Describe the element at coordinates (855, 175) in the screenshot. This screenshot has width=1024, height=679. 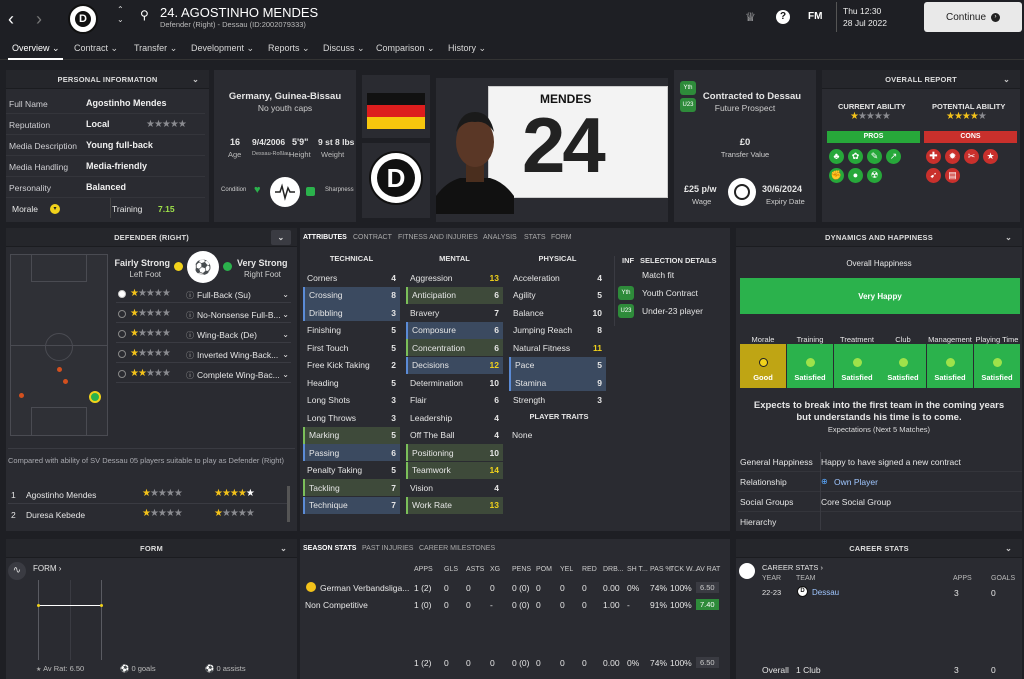
I see `pro-trait-icon: ●` at that location.